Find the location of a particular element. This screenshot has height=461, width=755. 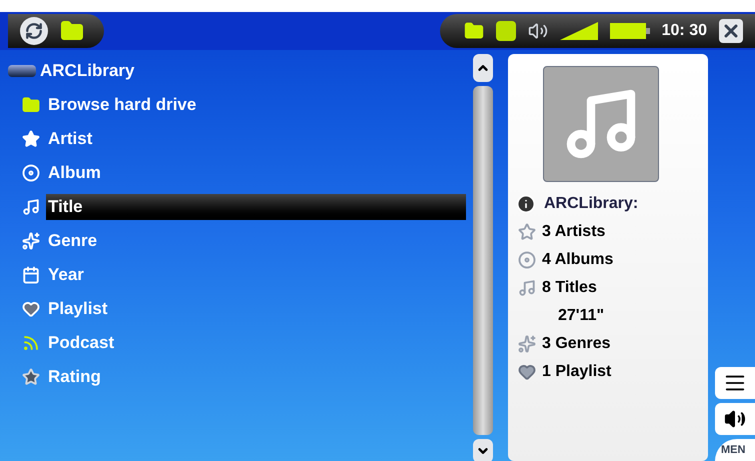

info-stat: 4 Albums is located at coordinates (578, 260).